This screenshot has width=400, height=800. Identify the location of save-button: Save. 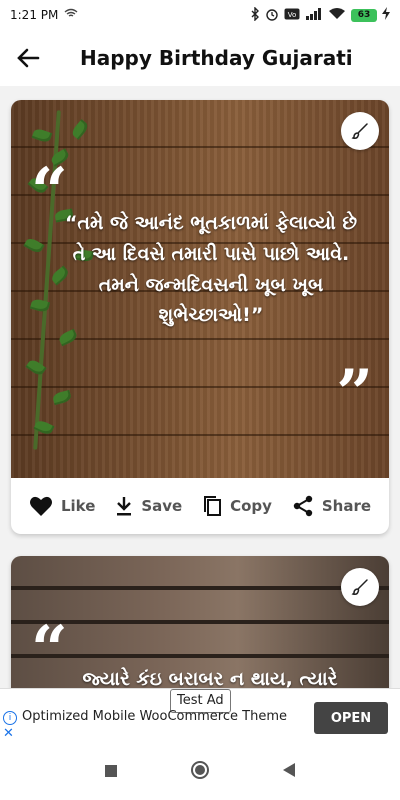
(148, 506).